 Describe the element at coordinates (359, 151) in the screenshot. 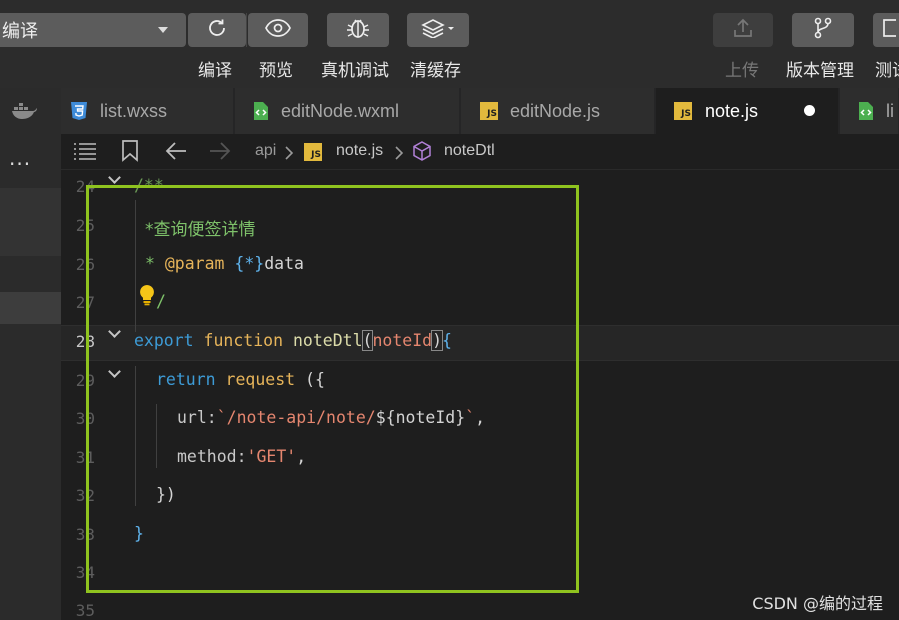

I see `breadcrumb-file: note.js` at that location.